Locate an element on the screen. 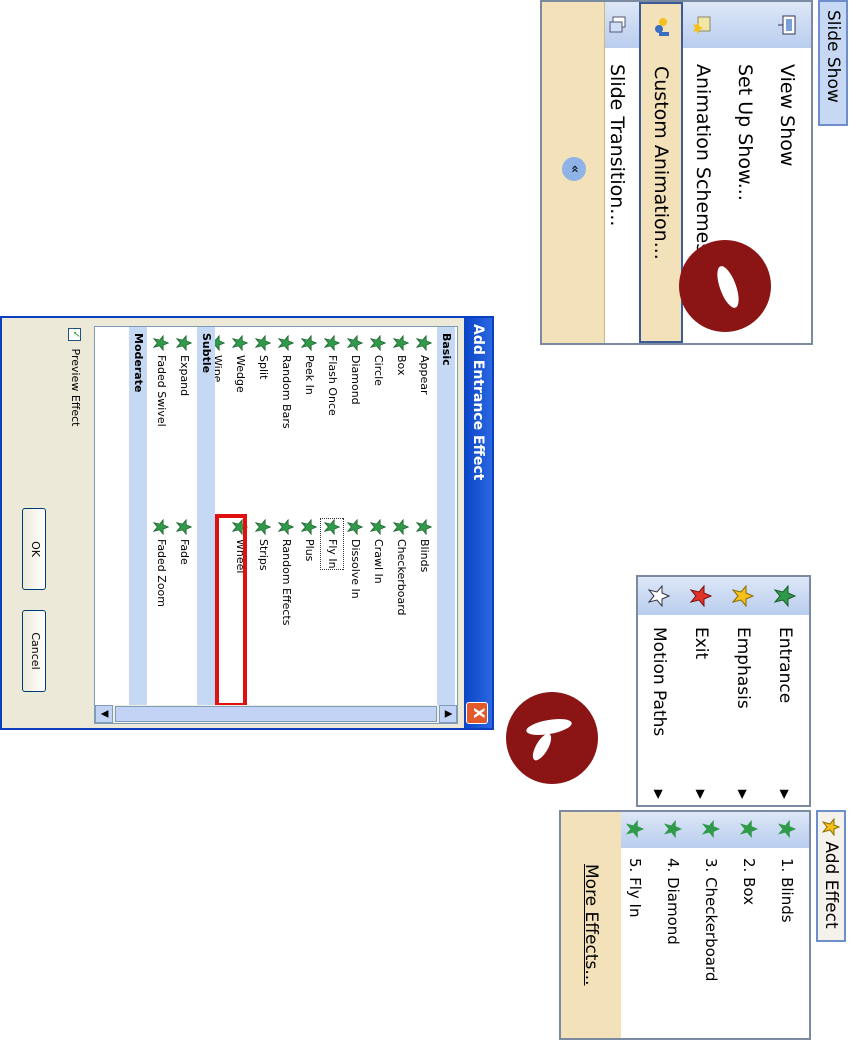 The height and width of the screenshot is (1040, 863). vertical-scrollbar: ▲ ▼ is located at coordinates (276, 714).